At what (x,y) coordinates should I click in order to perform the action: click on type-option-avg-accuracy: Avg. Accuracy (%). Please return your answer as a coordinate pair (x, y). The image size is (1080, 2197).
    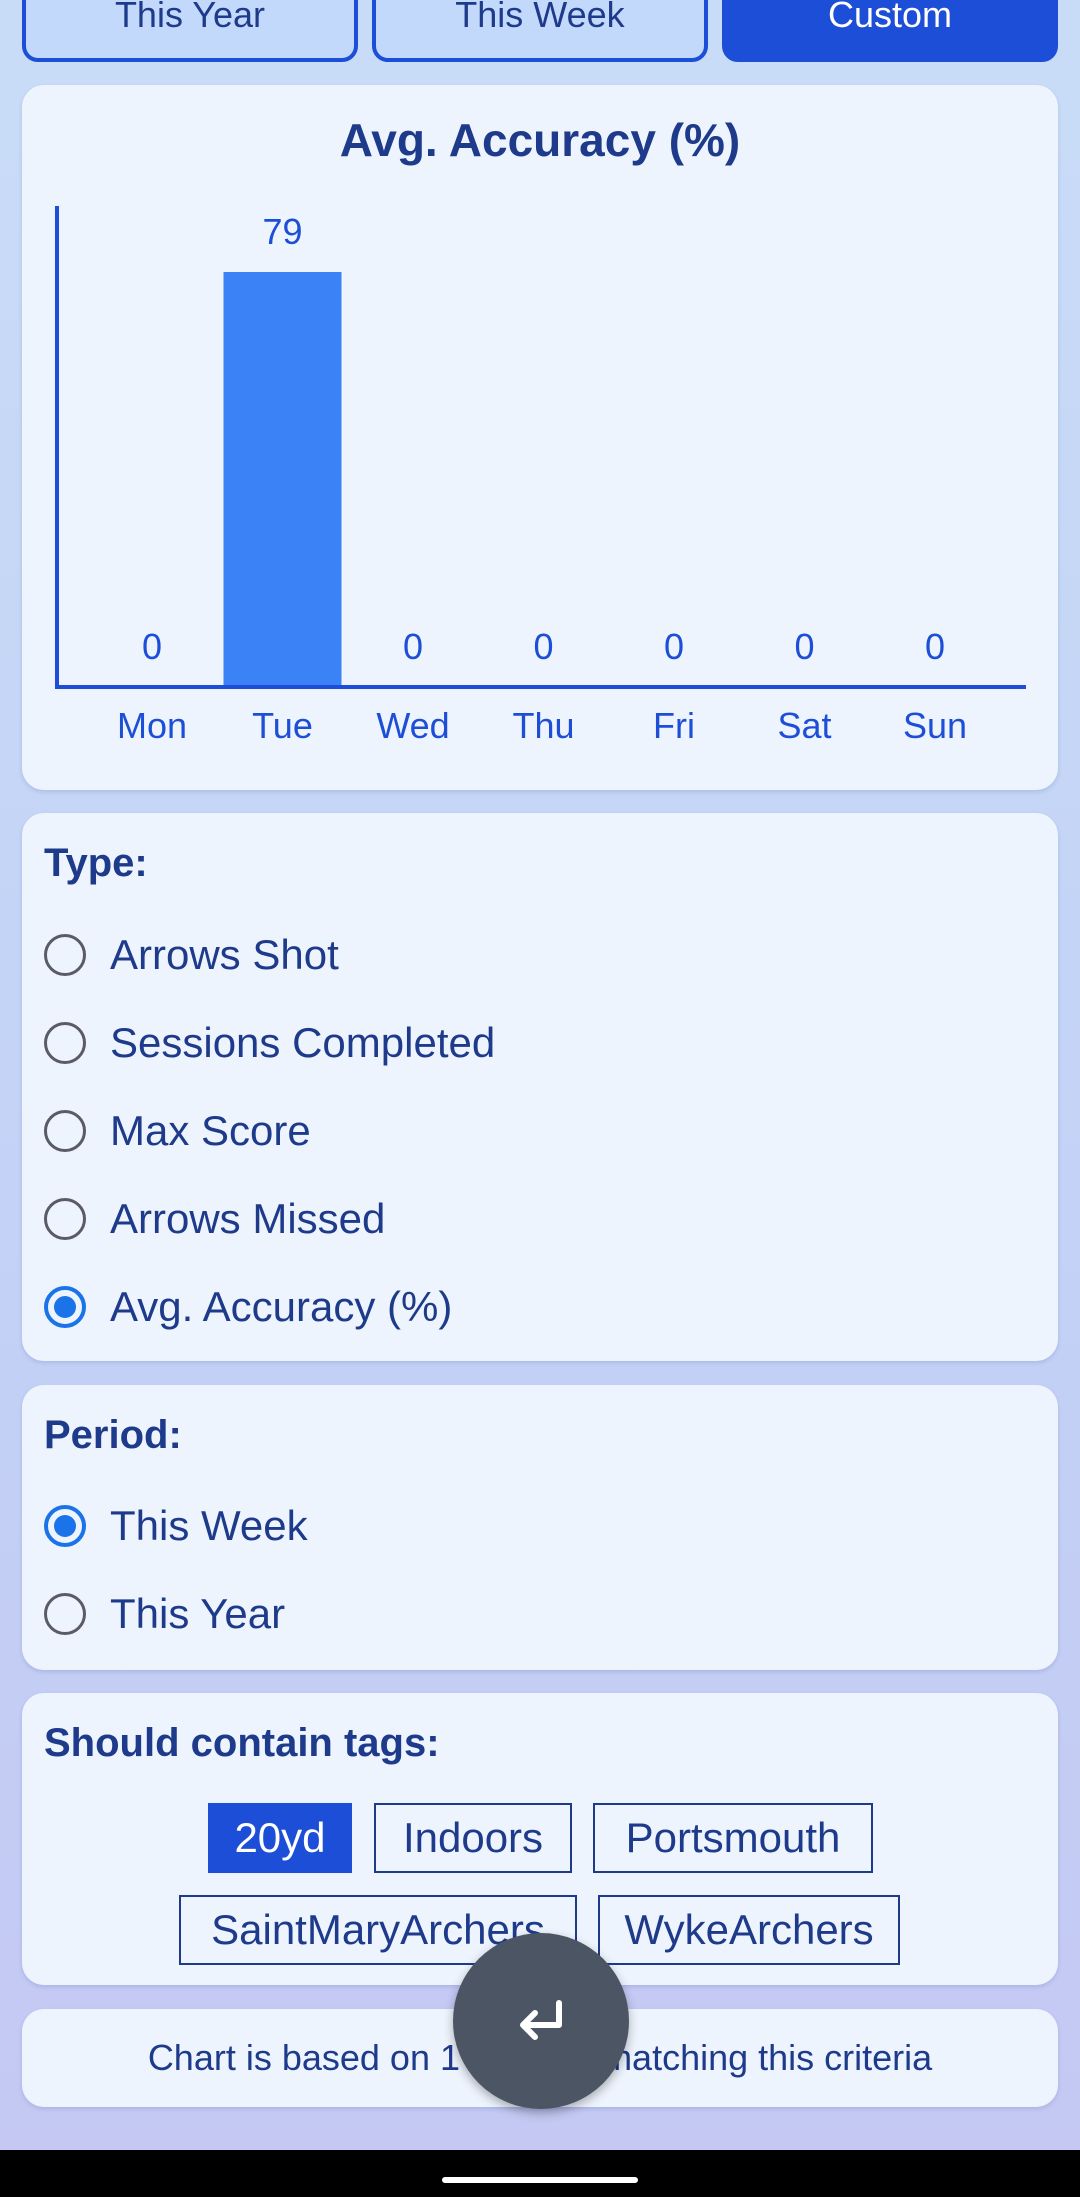
    Looking at the image, I should click on (248, 1307).